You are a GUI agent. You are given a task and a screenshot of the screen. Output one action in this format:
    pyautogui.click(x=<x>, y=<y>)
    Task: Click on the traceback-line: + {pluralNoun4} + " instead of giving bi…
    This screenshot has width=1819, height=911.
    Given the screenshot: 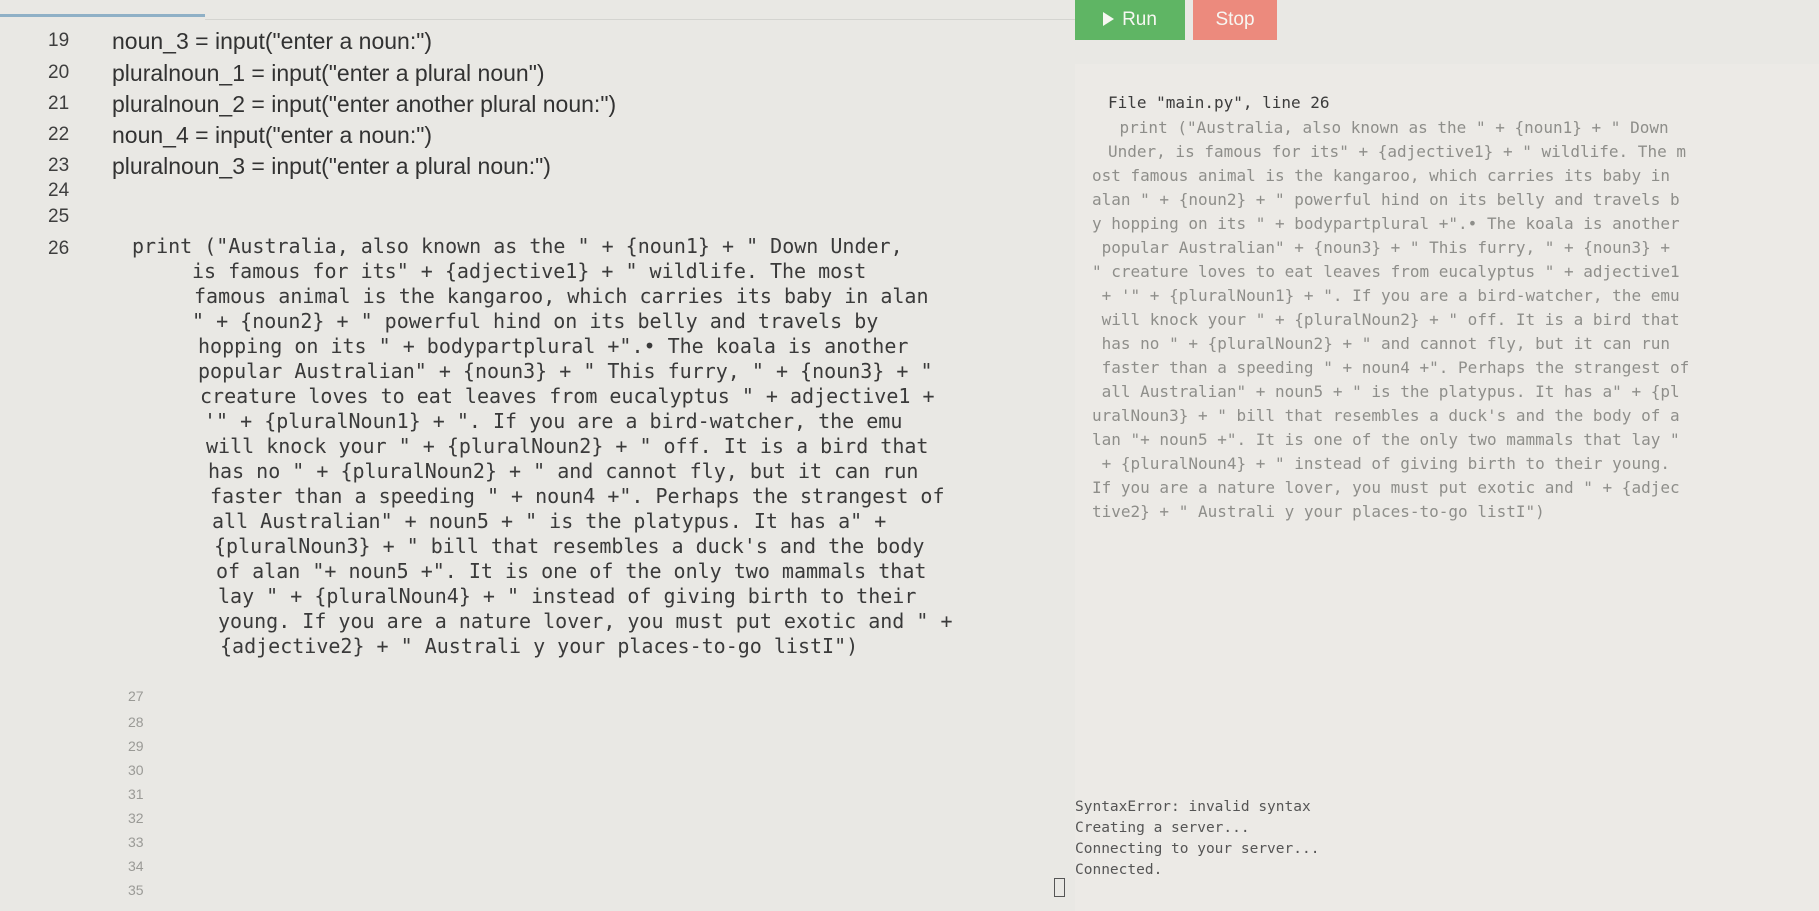 What is the action you would take?
    pyautogui.click(x=1381, y=463)
    